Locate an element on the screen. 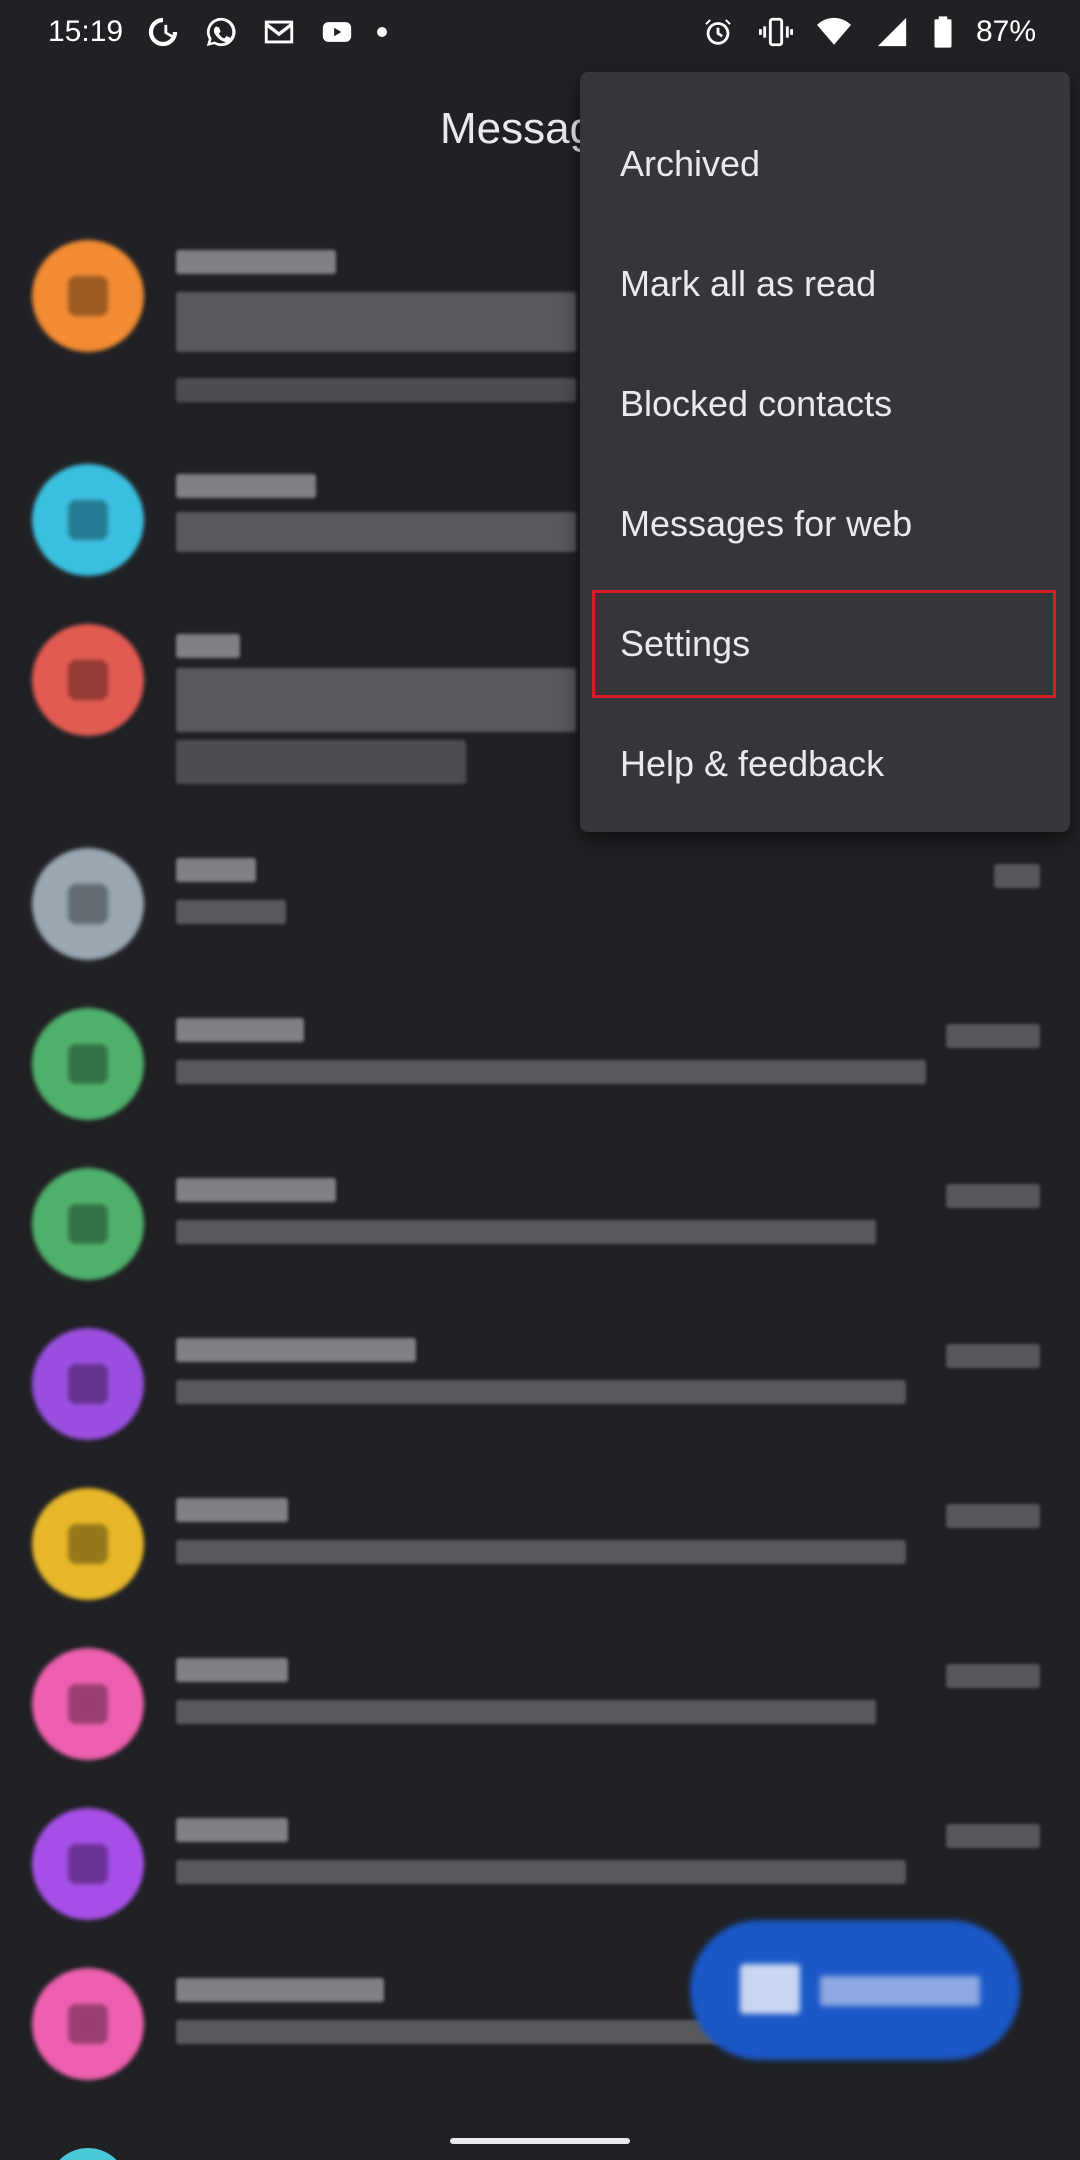  fab-label is located at coordinates (900, 1991).